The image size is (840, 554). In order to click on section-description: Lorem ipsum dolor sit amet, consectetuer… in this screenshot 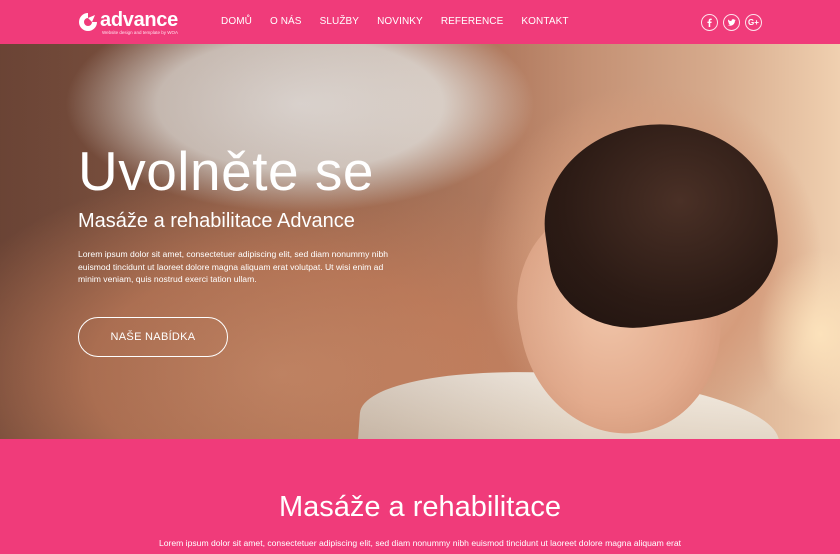, I will do `click(420, 543)`.